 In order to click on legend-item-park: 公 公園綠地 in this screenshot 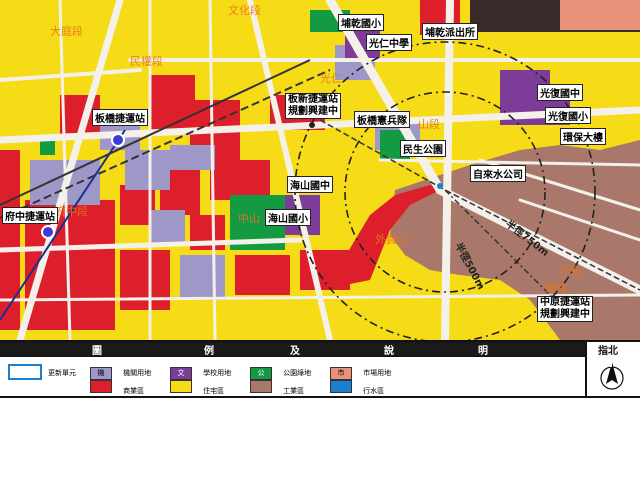, I will do `click(280, 370)`.